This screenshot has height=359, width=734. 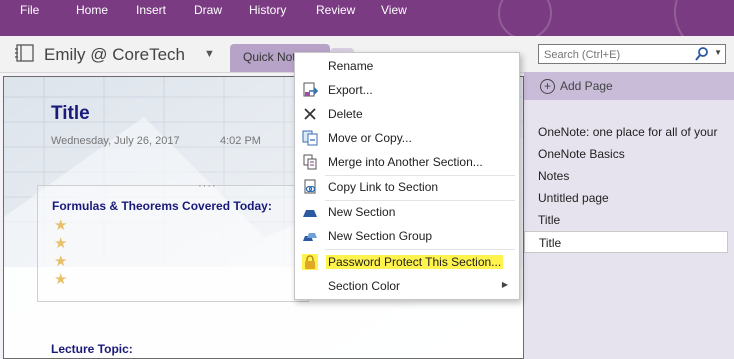 What do you see at coordinates (619, 55) in the screenshot?
I see `search-input` at bounding box center [619, 55].